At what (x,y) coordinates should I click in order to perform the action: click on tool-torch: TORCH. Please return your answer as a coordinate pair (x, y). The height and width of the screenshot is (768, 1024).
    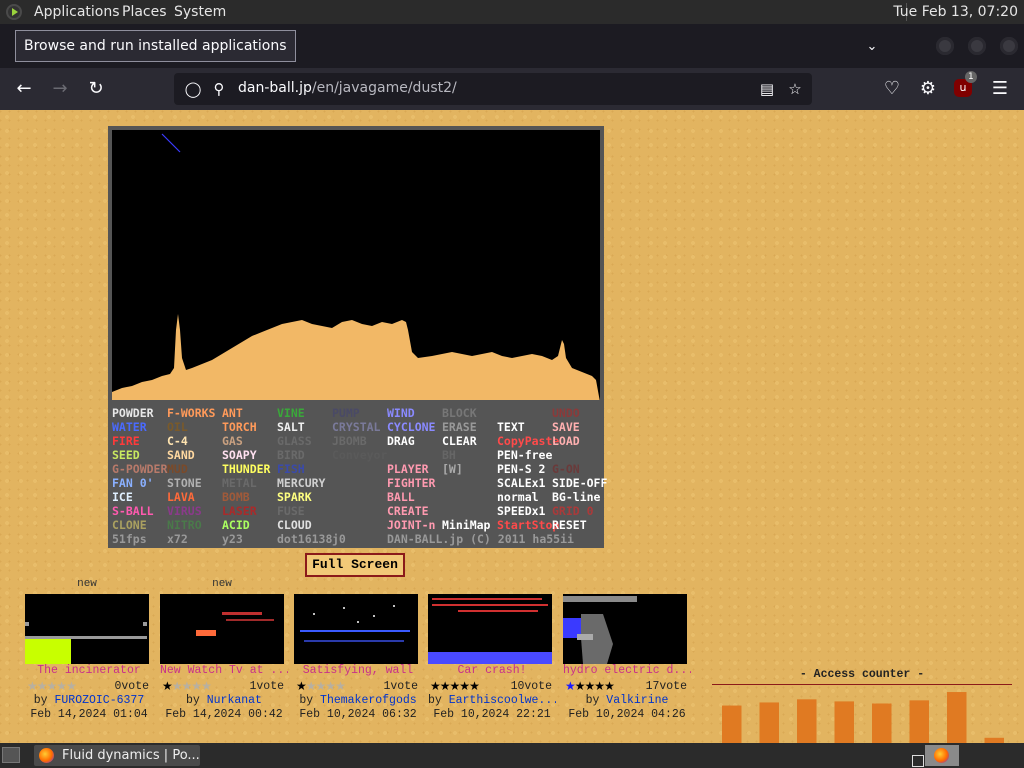
    Looking at the image, I should click on (239, 427).